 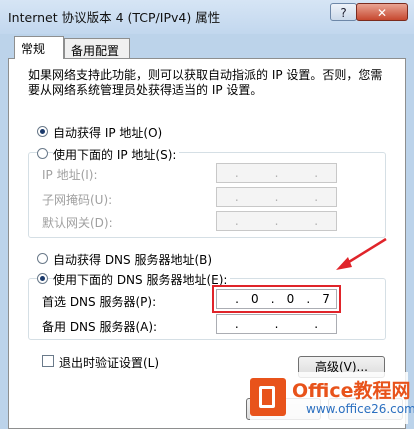 I want to click on manual-dns-label: 使用下面的 DNS 服务器地址(E):, so click(x=142, y=279).